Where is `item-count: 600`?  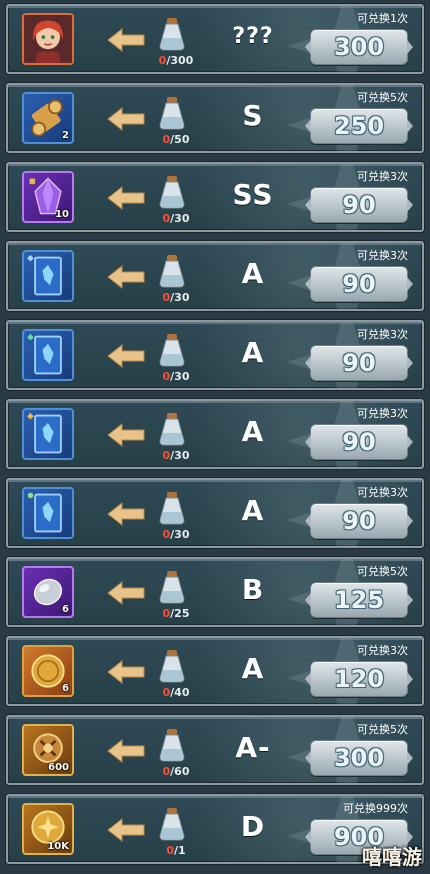 item-count: 600 is located at coordinates (58, 767).